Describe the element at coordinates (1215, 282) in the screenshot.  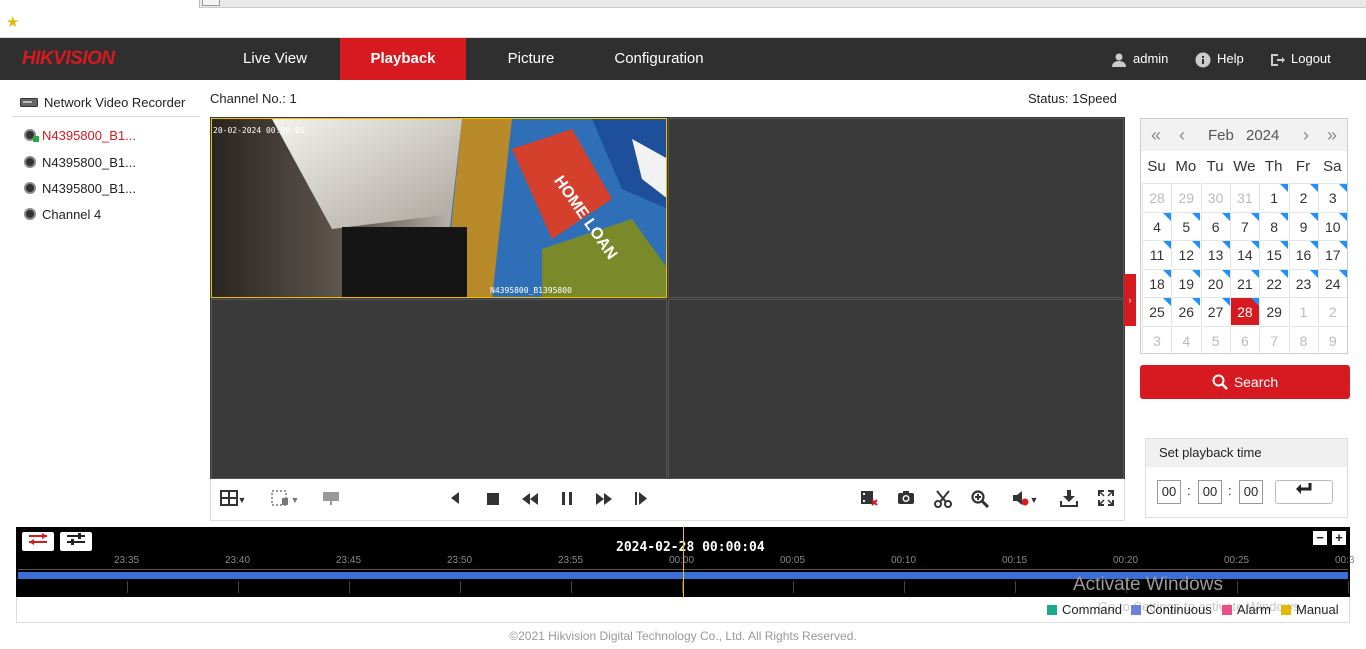
I see `calendar-day: 20` at that location.